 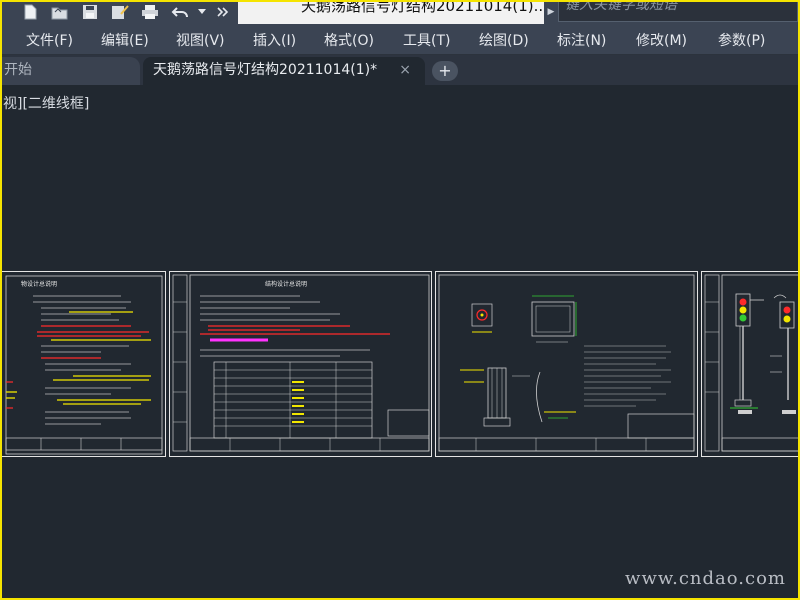 I want to click on save-icon, so click(x=90, y=12).